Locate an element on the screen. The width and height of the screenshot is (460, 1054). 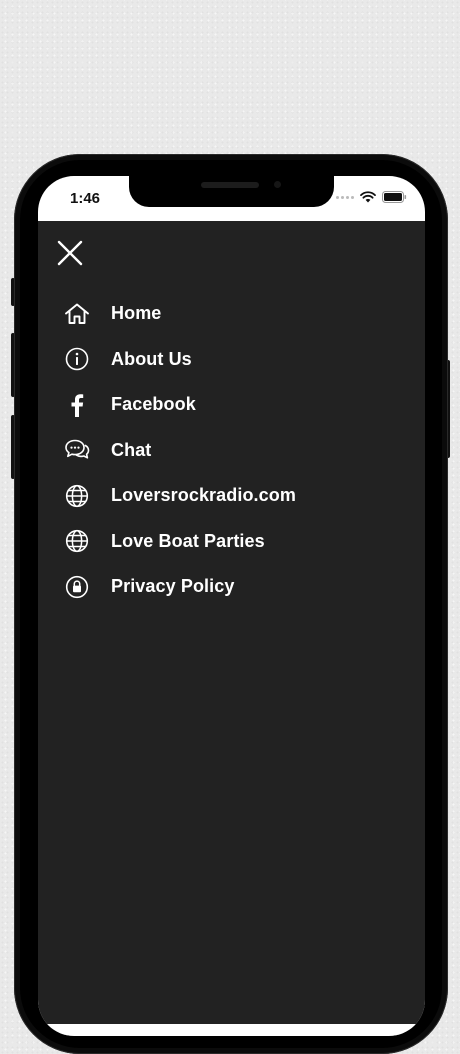
menu-label: Love Boat Parties is located at coordinates (188, 540).